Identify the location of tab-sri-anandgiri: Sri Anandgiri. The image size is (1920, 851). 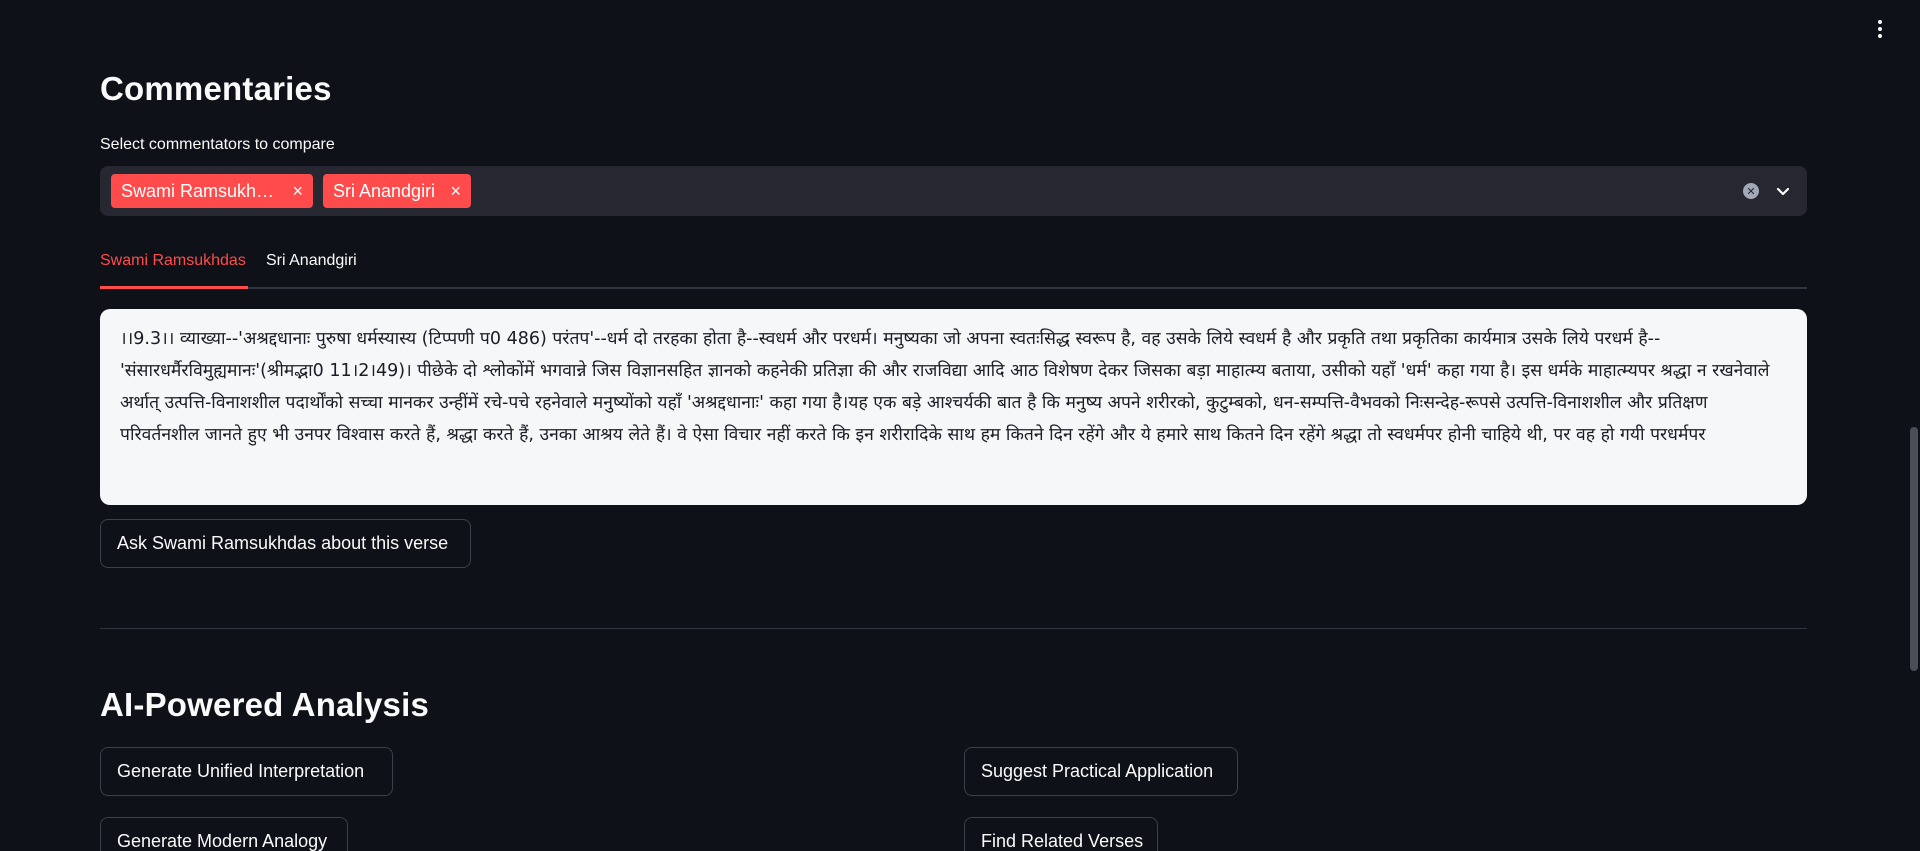
(311, 261).